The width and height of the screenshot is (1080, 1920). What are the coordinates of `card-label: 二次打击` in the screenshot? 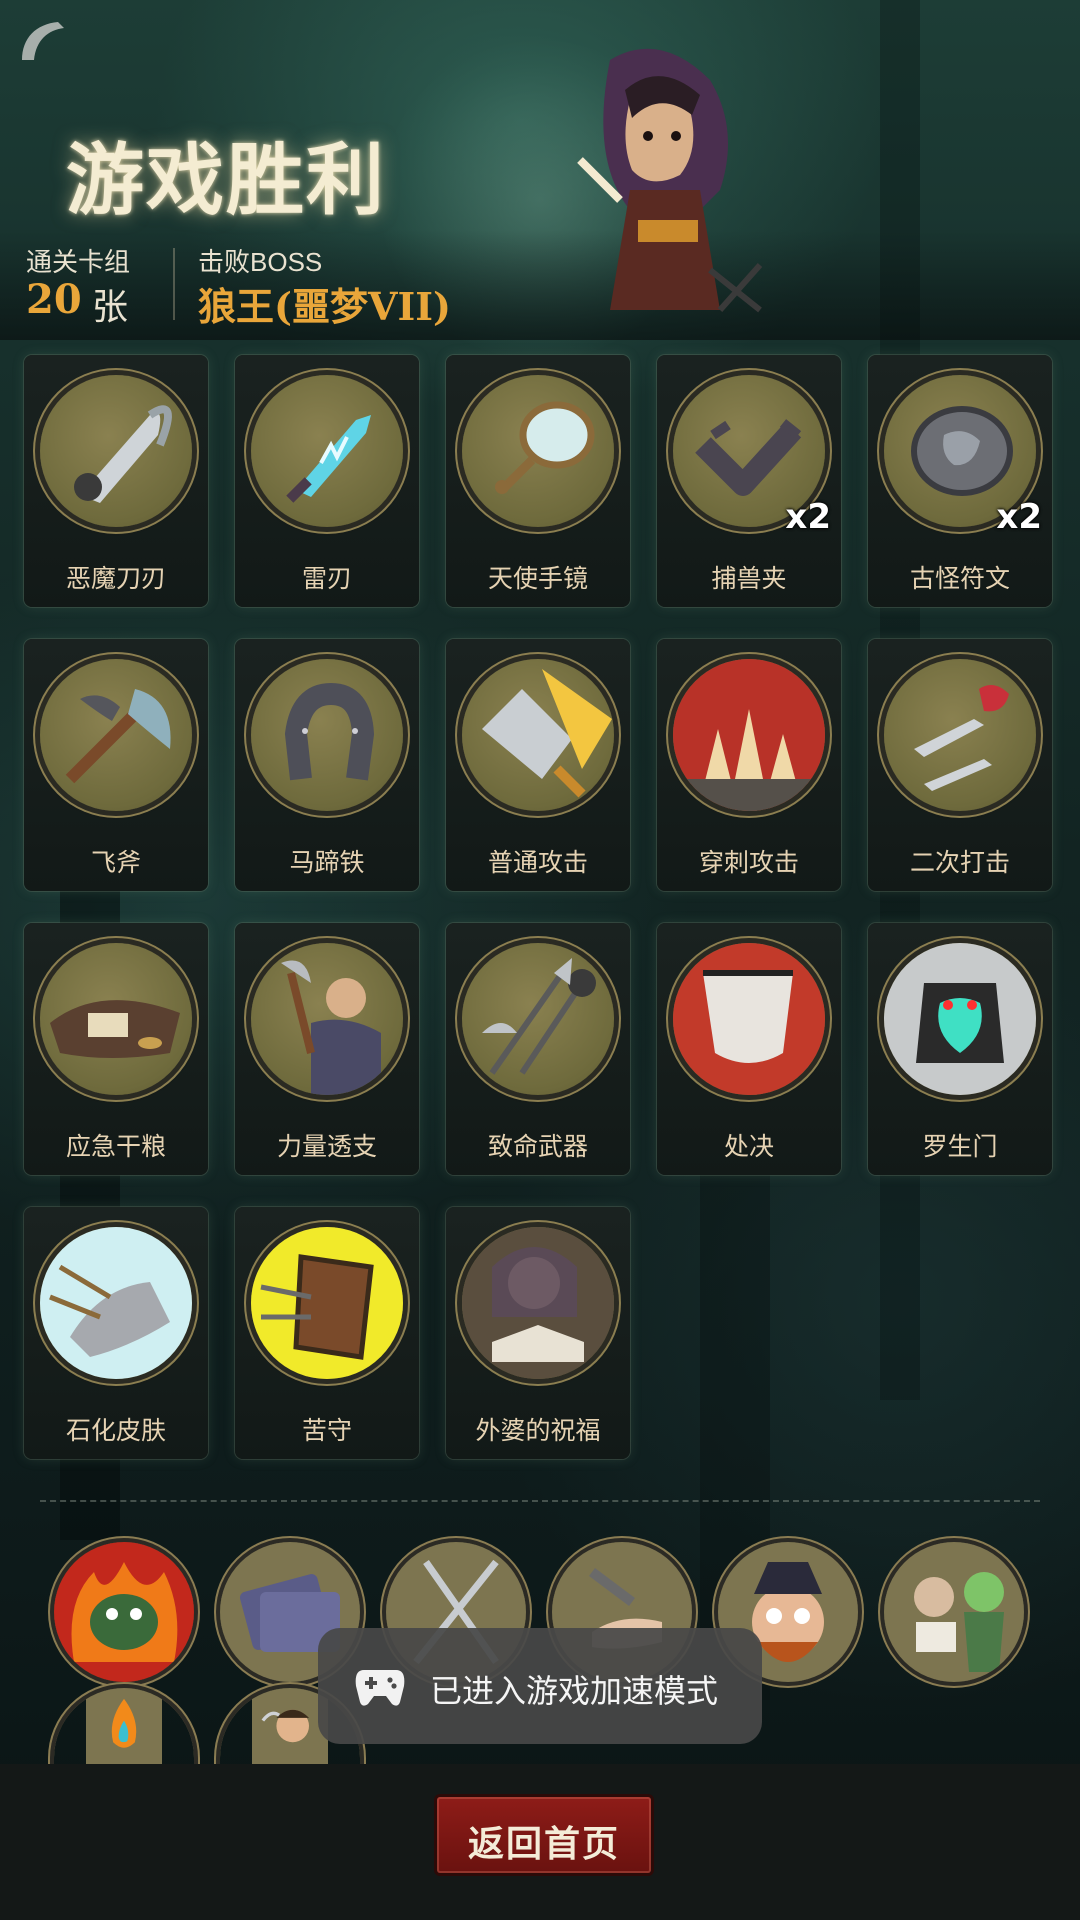 It's located at (959, 863).